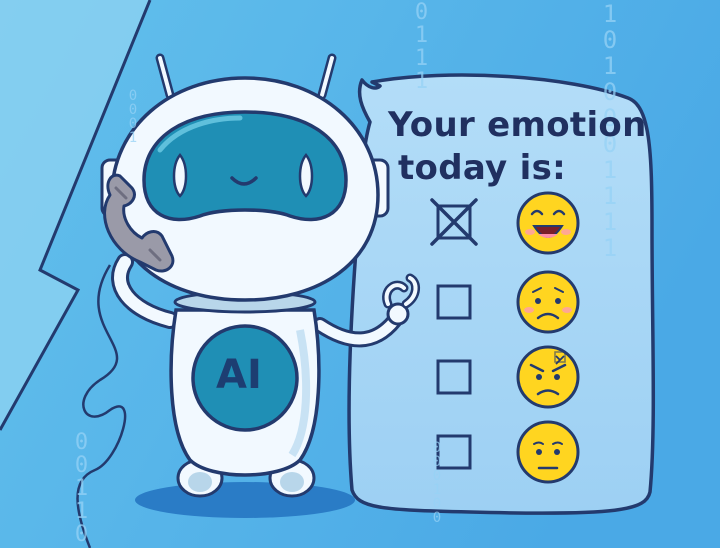  What do you see at coordinates (454, 222) in the screenshot?
I see `checkbox-happy` at bounding box center [454, 222].